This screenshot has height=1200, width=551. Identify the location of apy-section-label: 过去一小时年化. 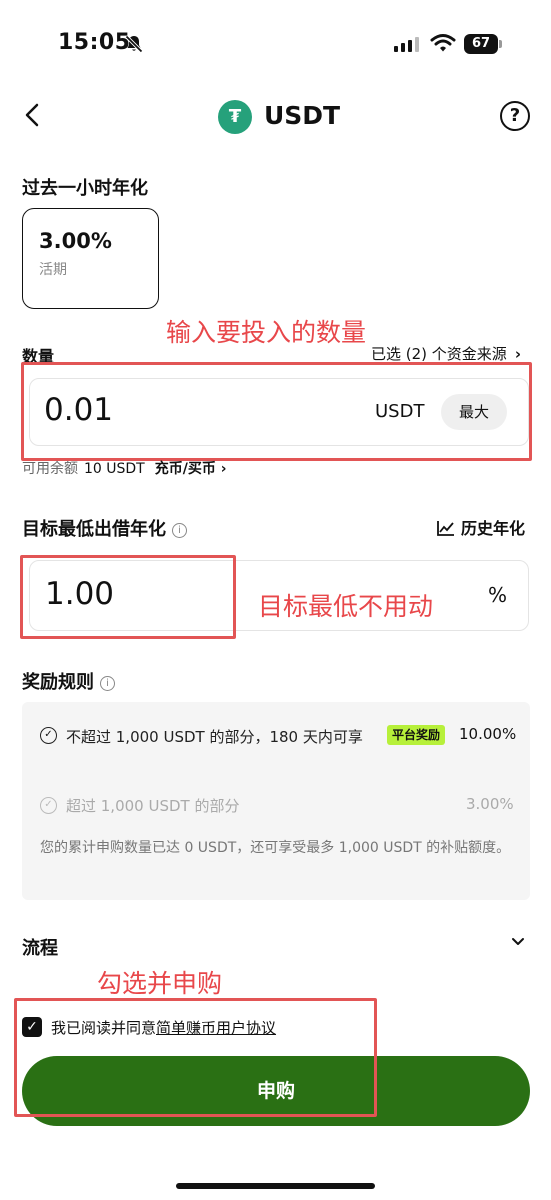
(85, 188).